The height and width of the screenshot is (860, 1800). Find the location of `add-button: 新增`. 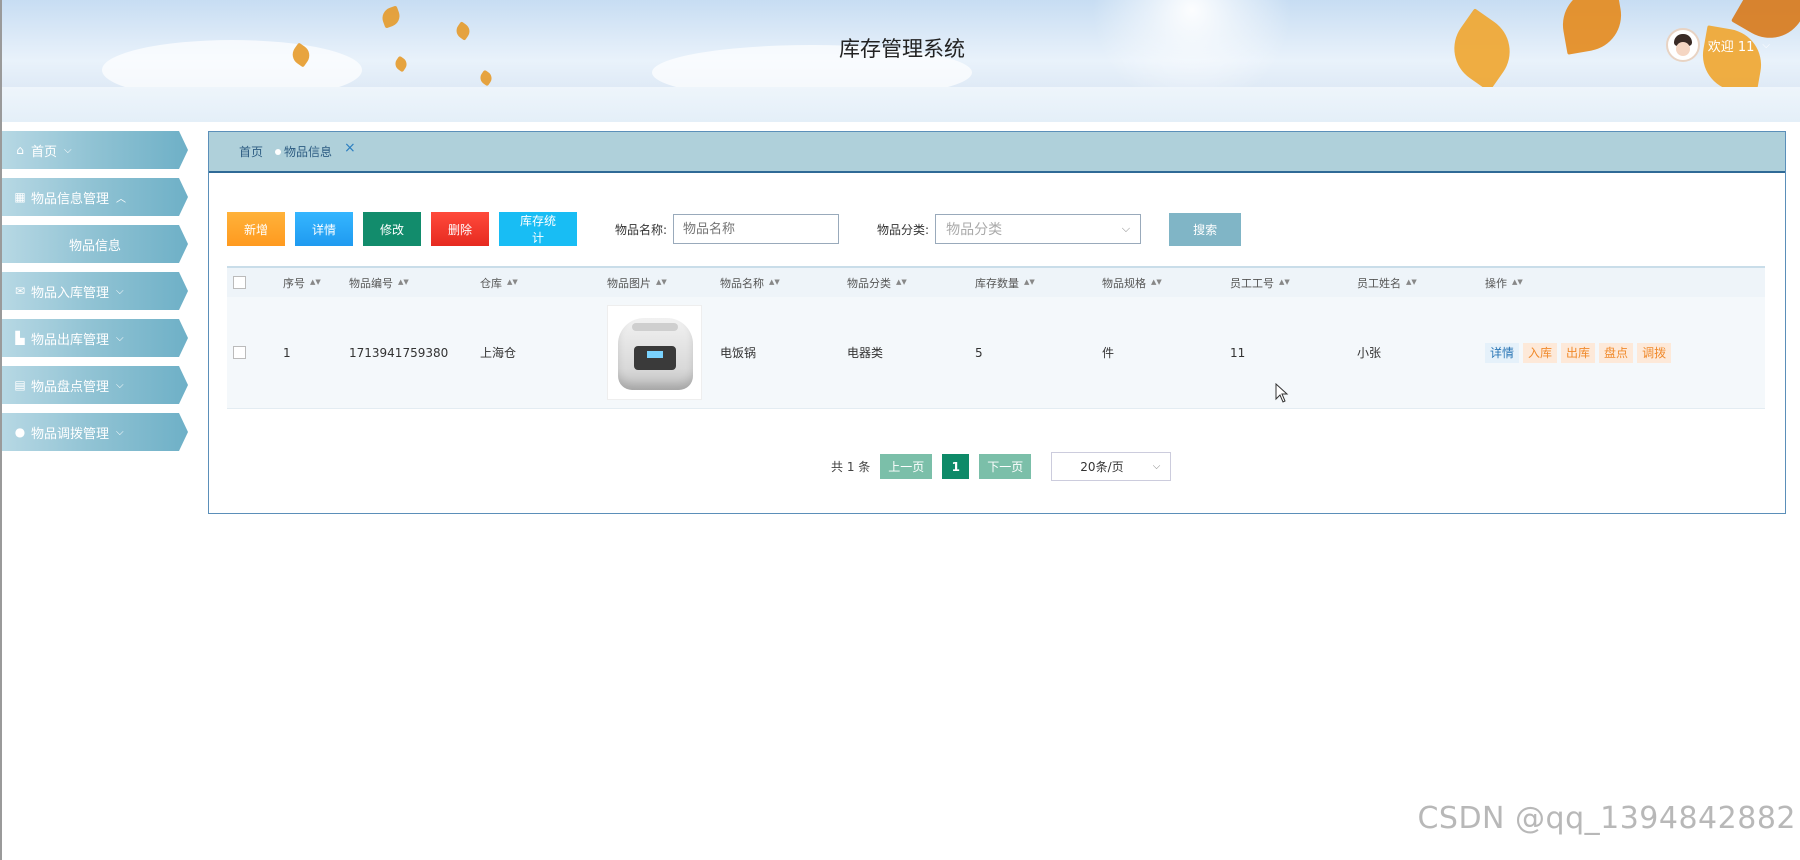

add-button: 新增 is located at coordinates (256, 229).